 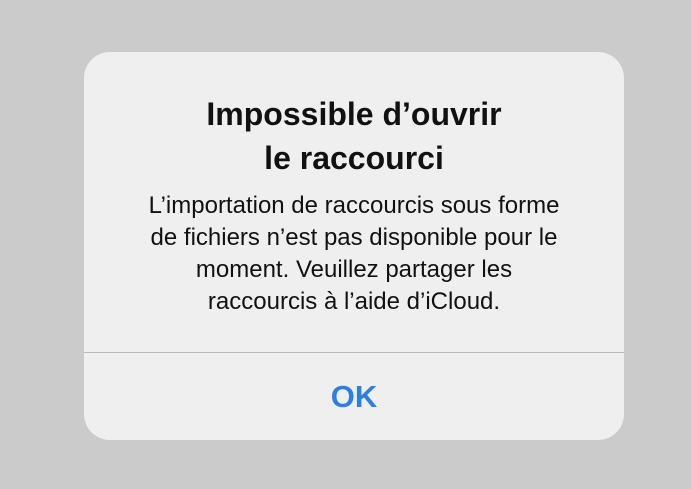 I want to click on alert-message-line: moment. Veuillez partager les, so click(x=354, y=269).